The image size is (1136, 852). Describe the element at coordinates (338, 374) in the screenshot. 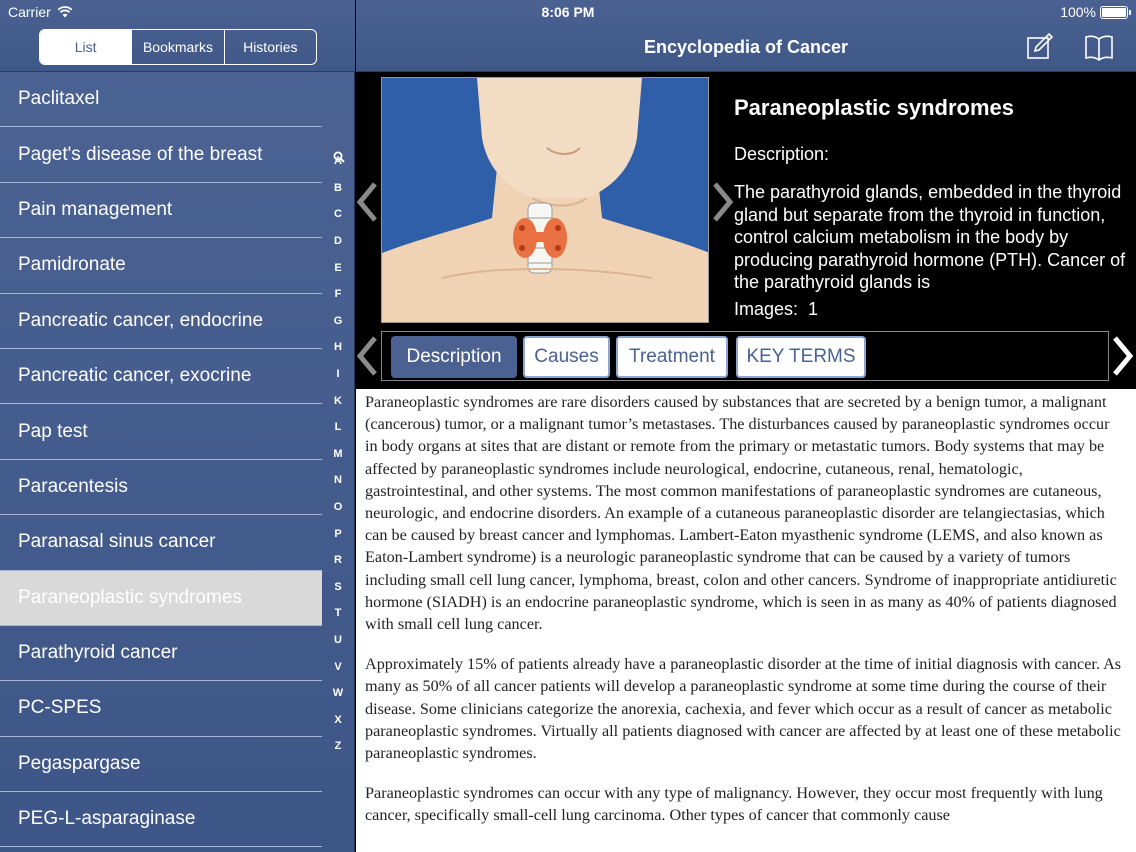

I see `index-letter: I` at that location.